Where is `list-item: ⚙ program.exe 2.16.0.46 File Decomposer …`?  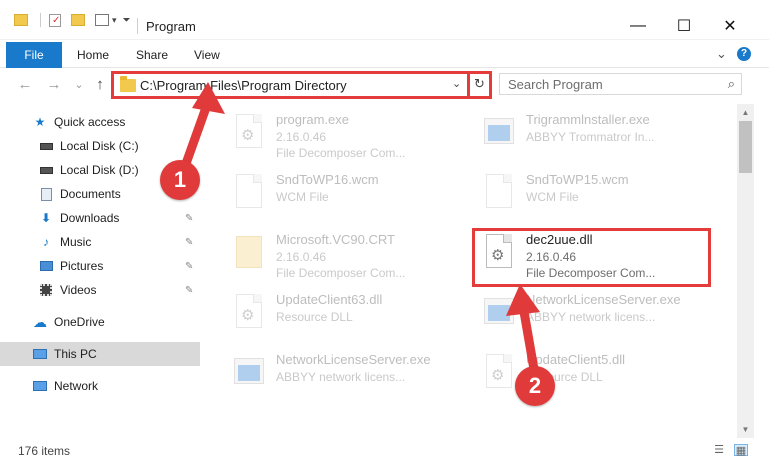
list-item: ⚙ program.exe 2.16.0.46 File Decomposer … is located at coordinates (348, 138).